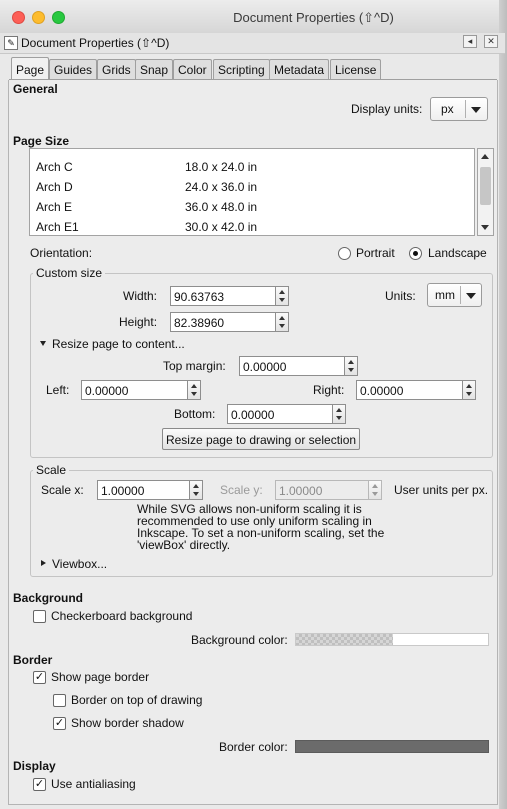 The image size is (507, 809). I want to click on top-margin-spinbox: 0.00000, so click(299, 366).